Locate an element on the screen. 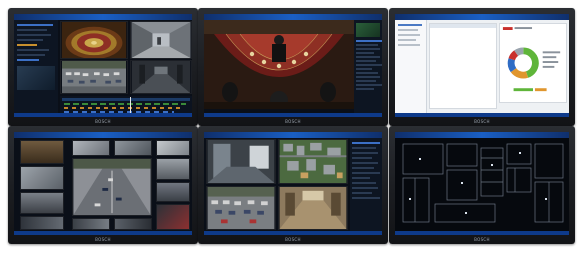  screen-gaming-table is located at coordinates (293, 65).